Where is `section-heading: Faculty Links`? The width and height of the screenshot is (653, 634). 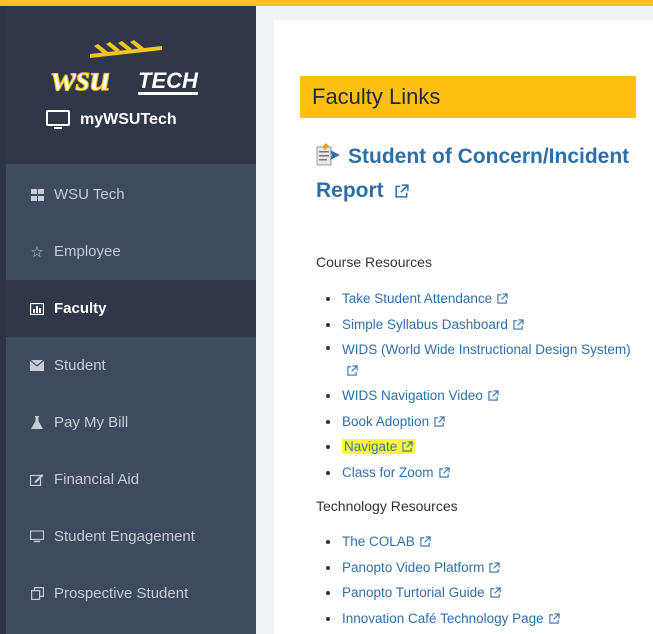
section-heading: Faculty Links is located at coordinates (468, 97).